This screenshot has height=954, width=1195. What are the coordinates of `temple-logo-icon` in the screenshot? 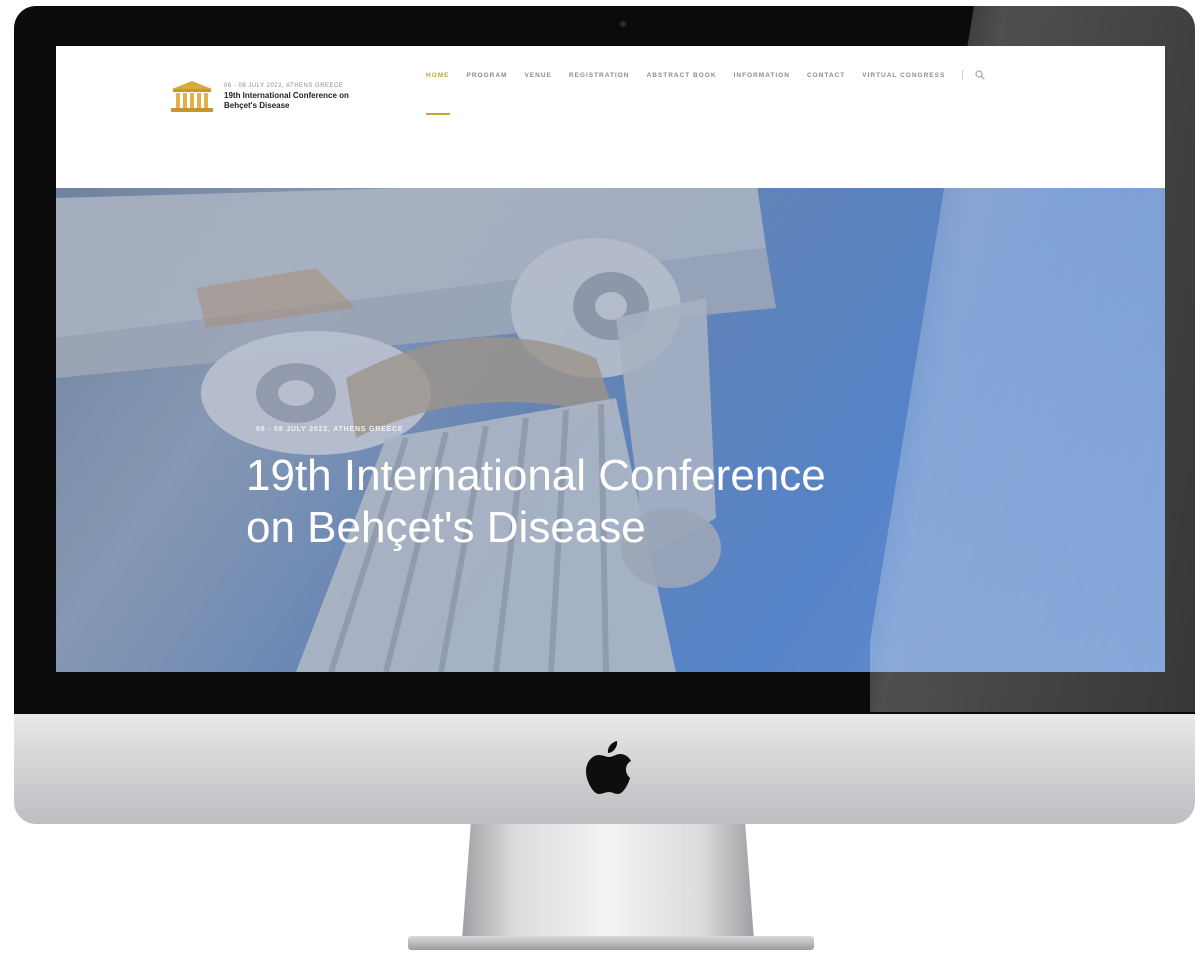 It's located at (192, 96).